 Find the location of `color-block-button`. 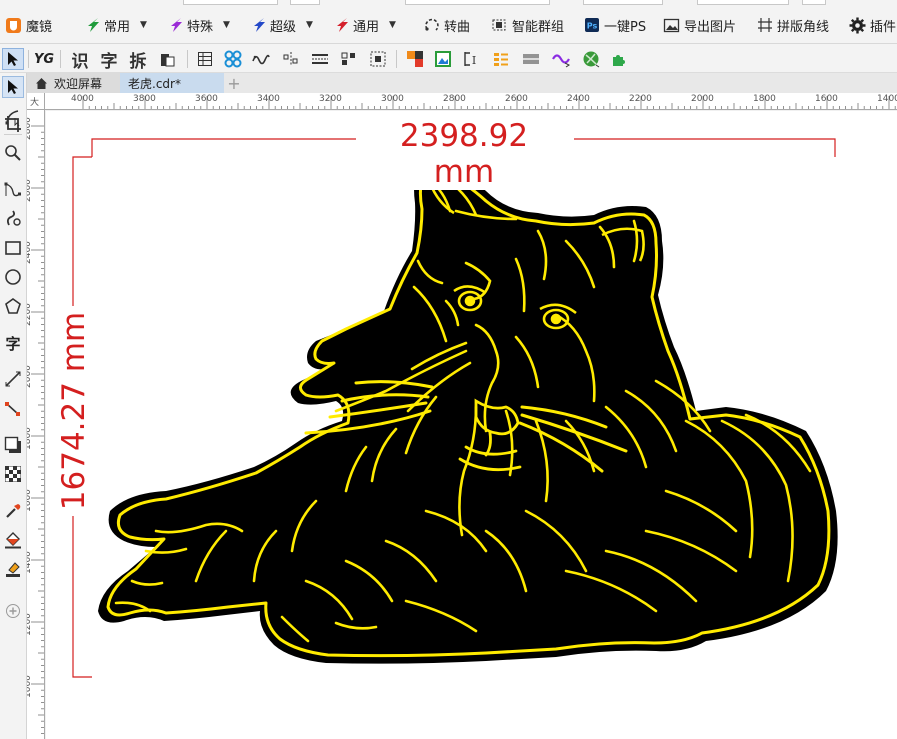

color-block-button is located at coordinates (415, 59).